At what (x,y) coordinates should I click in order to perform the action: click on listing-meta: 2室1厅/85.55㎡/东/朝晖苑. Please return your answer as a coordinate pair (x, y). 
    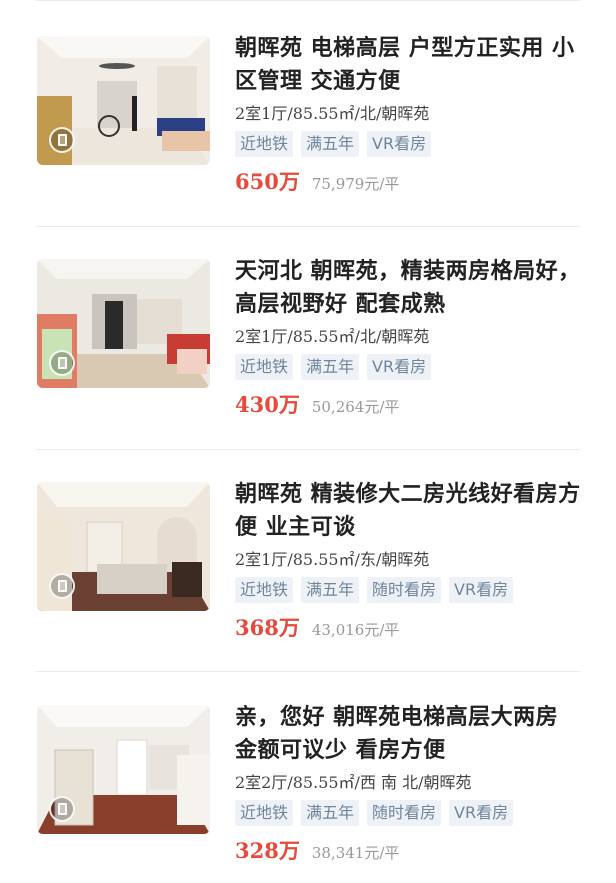
    Looking at the image, I should click on (332, 559).